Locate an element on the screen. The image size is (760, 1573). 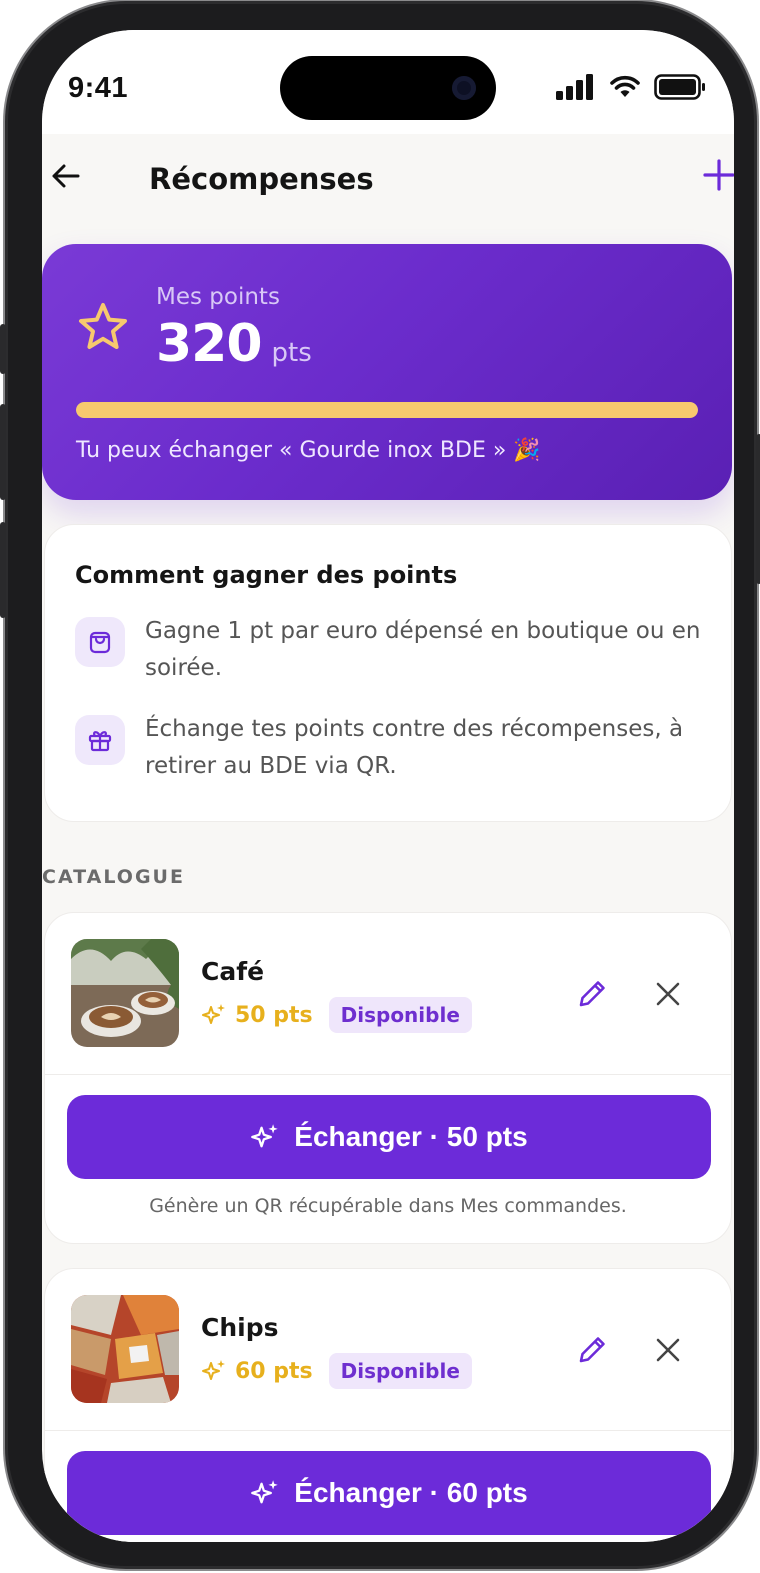
points-balance: 320 pts is located at coordinates (234, 344).